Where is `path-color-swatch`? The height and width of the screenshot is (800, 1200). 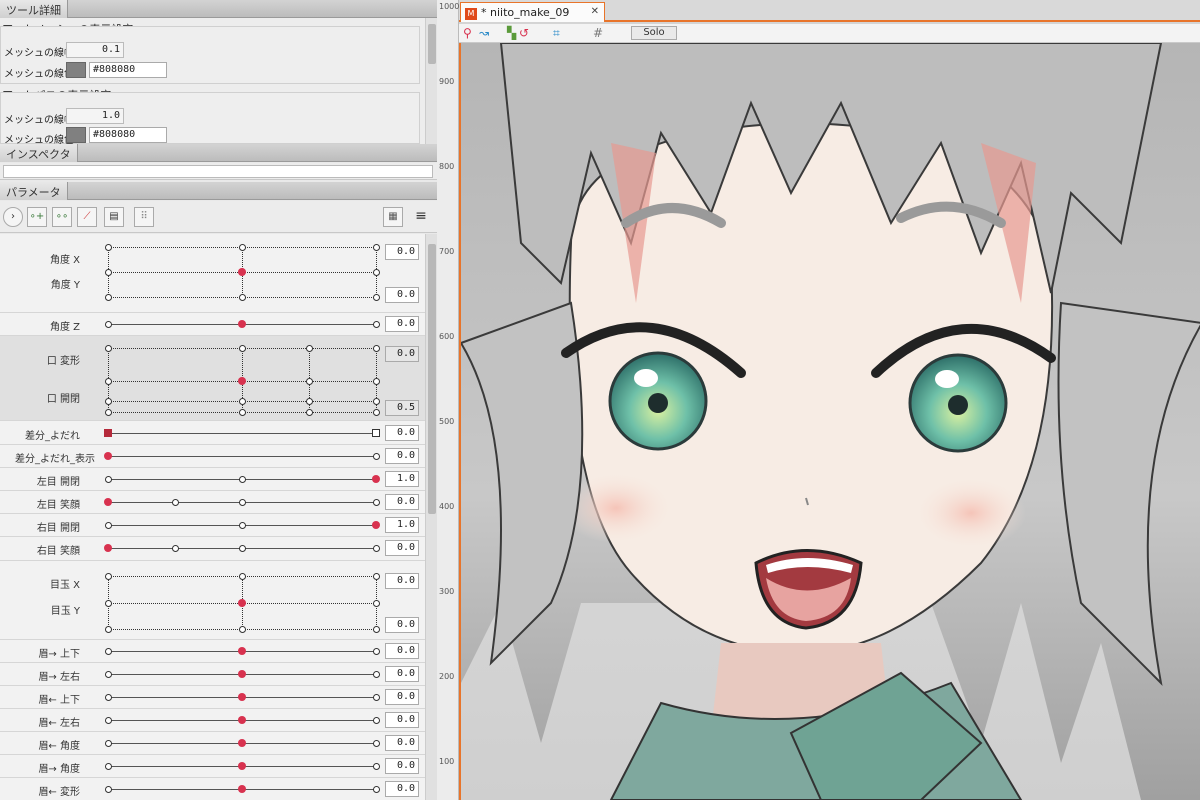
path-color-swatch is located at coordinates (76, 135).